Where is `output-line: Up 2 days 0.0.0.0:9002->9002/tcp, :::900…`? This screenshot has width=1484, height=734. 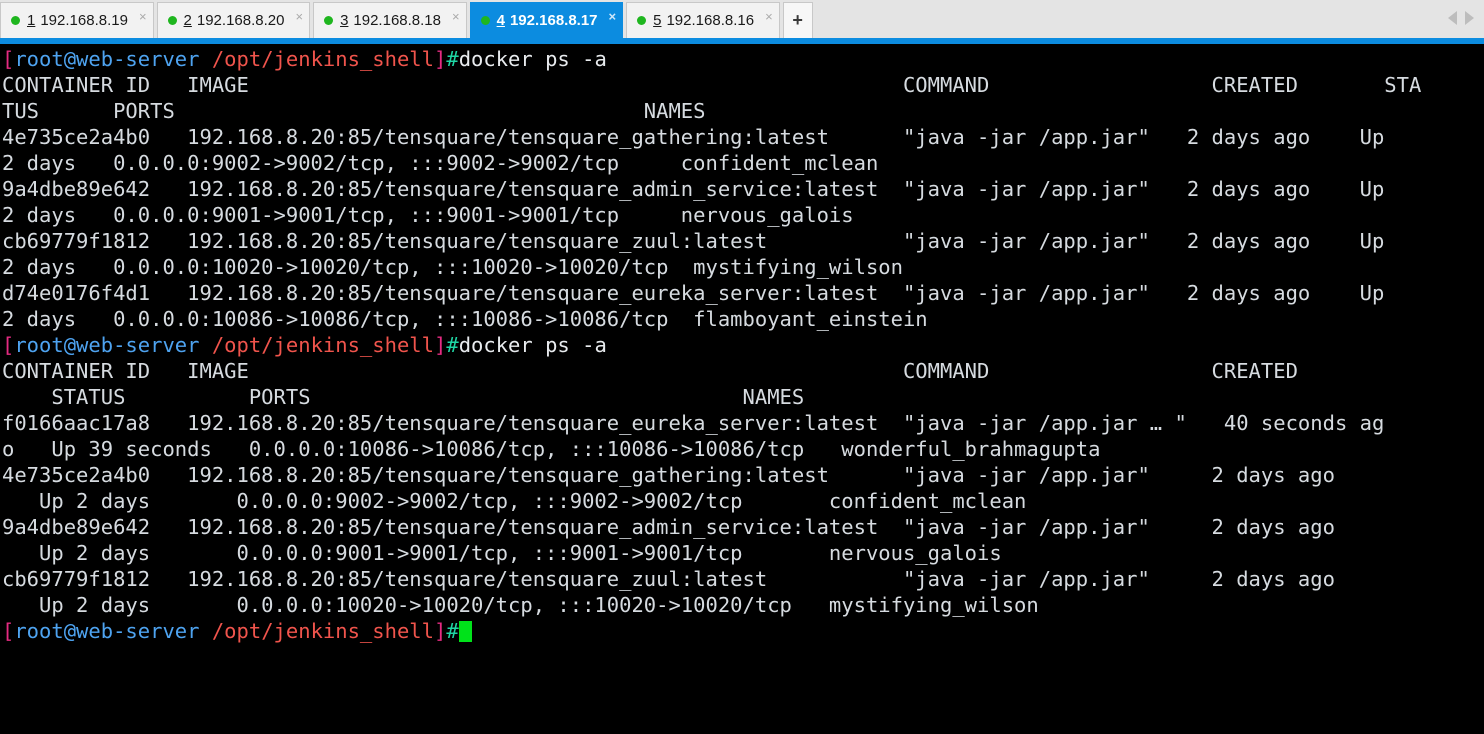
output-line: Up 2 days 0.0.0.0:9002->9002/tcp, :::900… is located at coordinates (514, 501).